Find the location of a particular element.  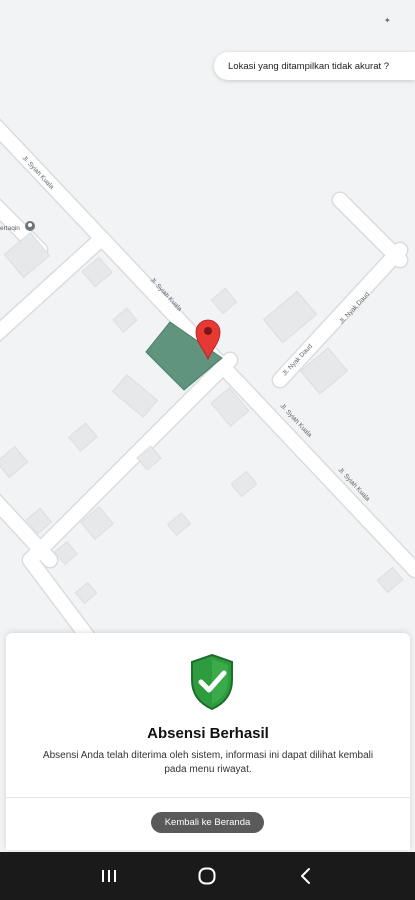

poi-label: ertaqin is located at coordinates (10, 228).